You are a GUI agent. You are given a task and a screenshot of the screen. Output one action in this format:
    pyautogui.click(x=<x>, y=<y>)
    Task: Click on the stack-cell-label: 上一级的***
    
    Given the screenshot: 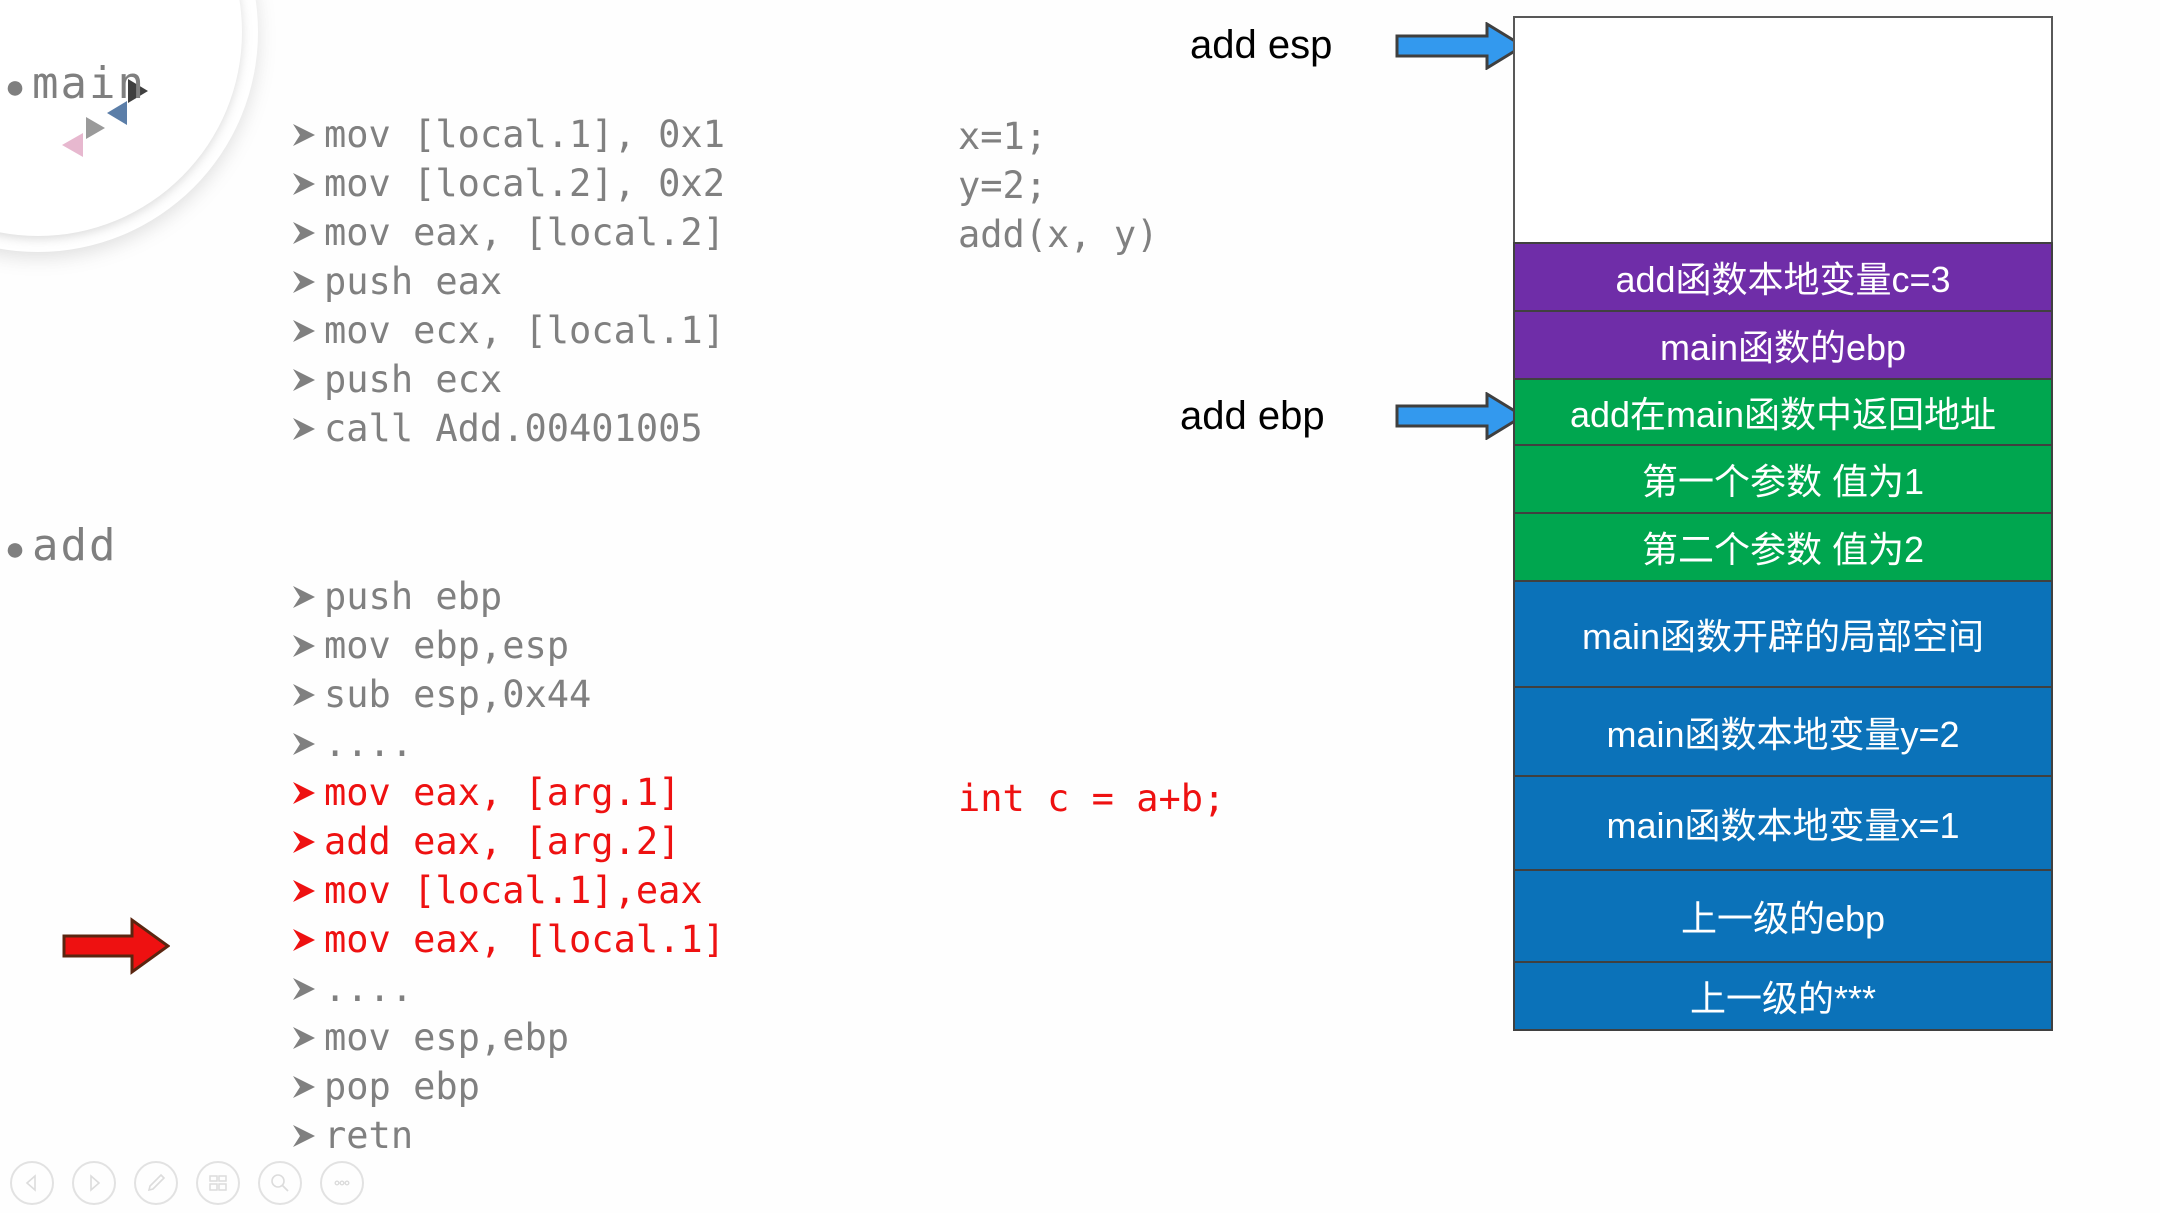 What is the action you would take?
    pyautogui.click(x=1783, y=998)
    